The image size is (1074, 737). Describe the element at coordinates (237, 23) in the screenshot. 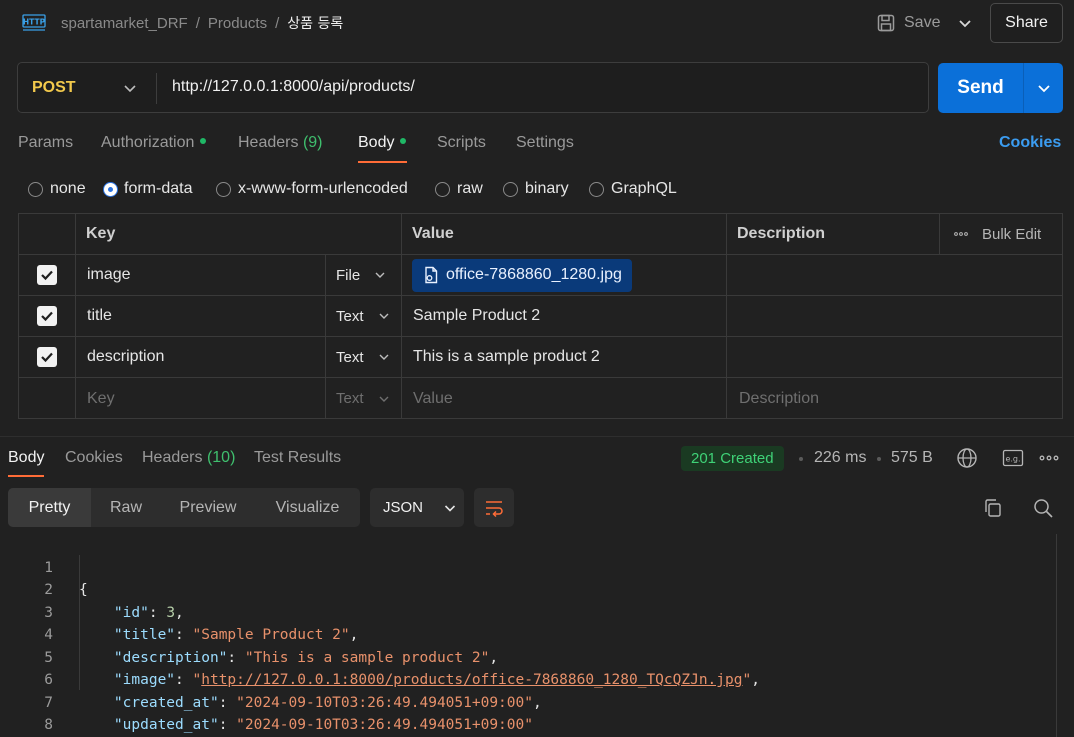

I see `breadcrumb-folder: Products` at that location.